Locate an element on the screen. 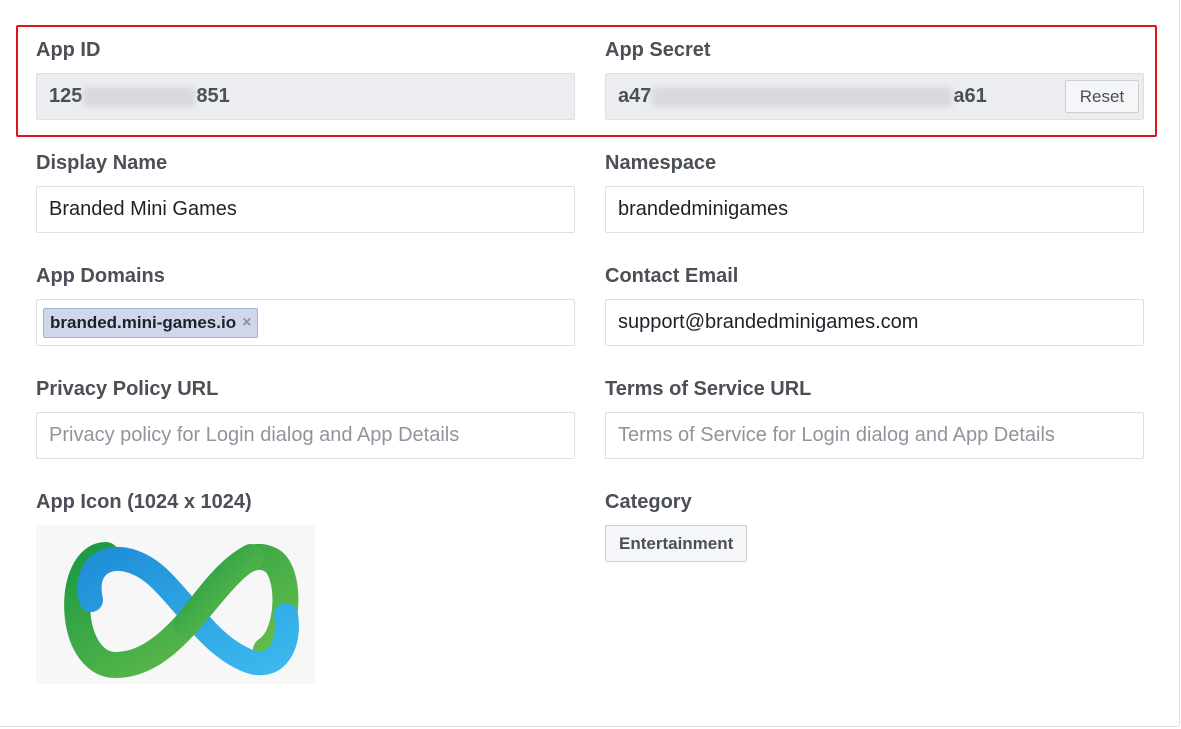 Image resolution: width=1181 pixels, height=729 pixels. category-button: Entertainment is located at coordinates (676, 543).